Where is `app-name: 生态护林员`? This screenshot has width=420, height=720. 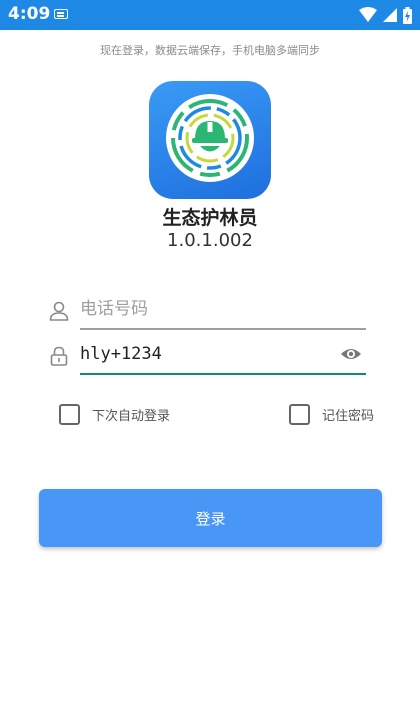
app-name: 生态护林员 is located at coordinates (210, 218).